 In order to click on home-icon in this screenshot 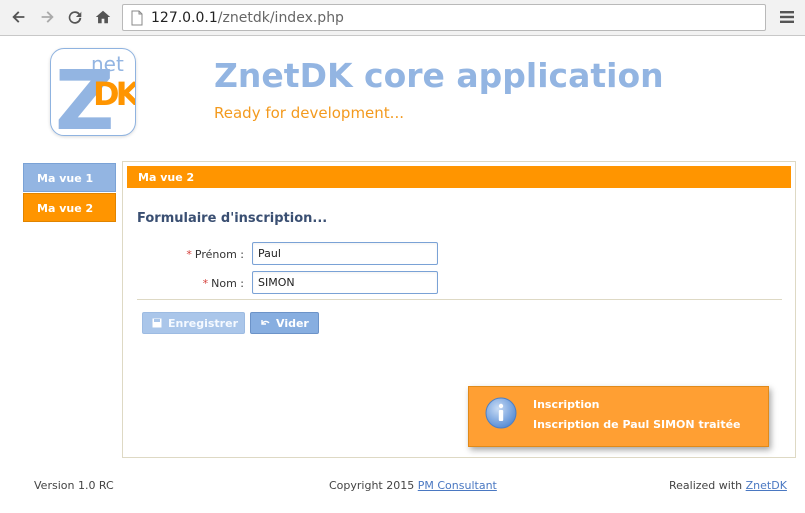, I will do `click(103, 17)`.